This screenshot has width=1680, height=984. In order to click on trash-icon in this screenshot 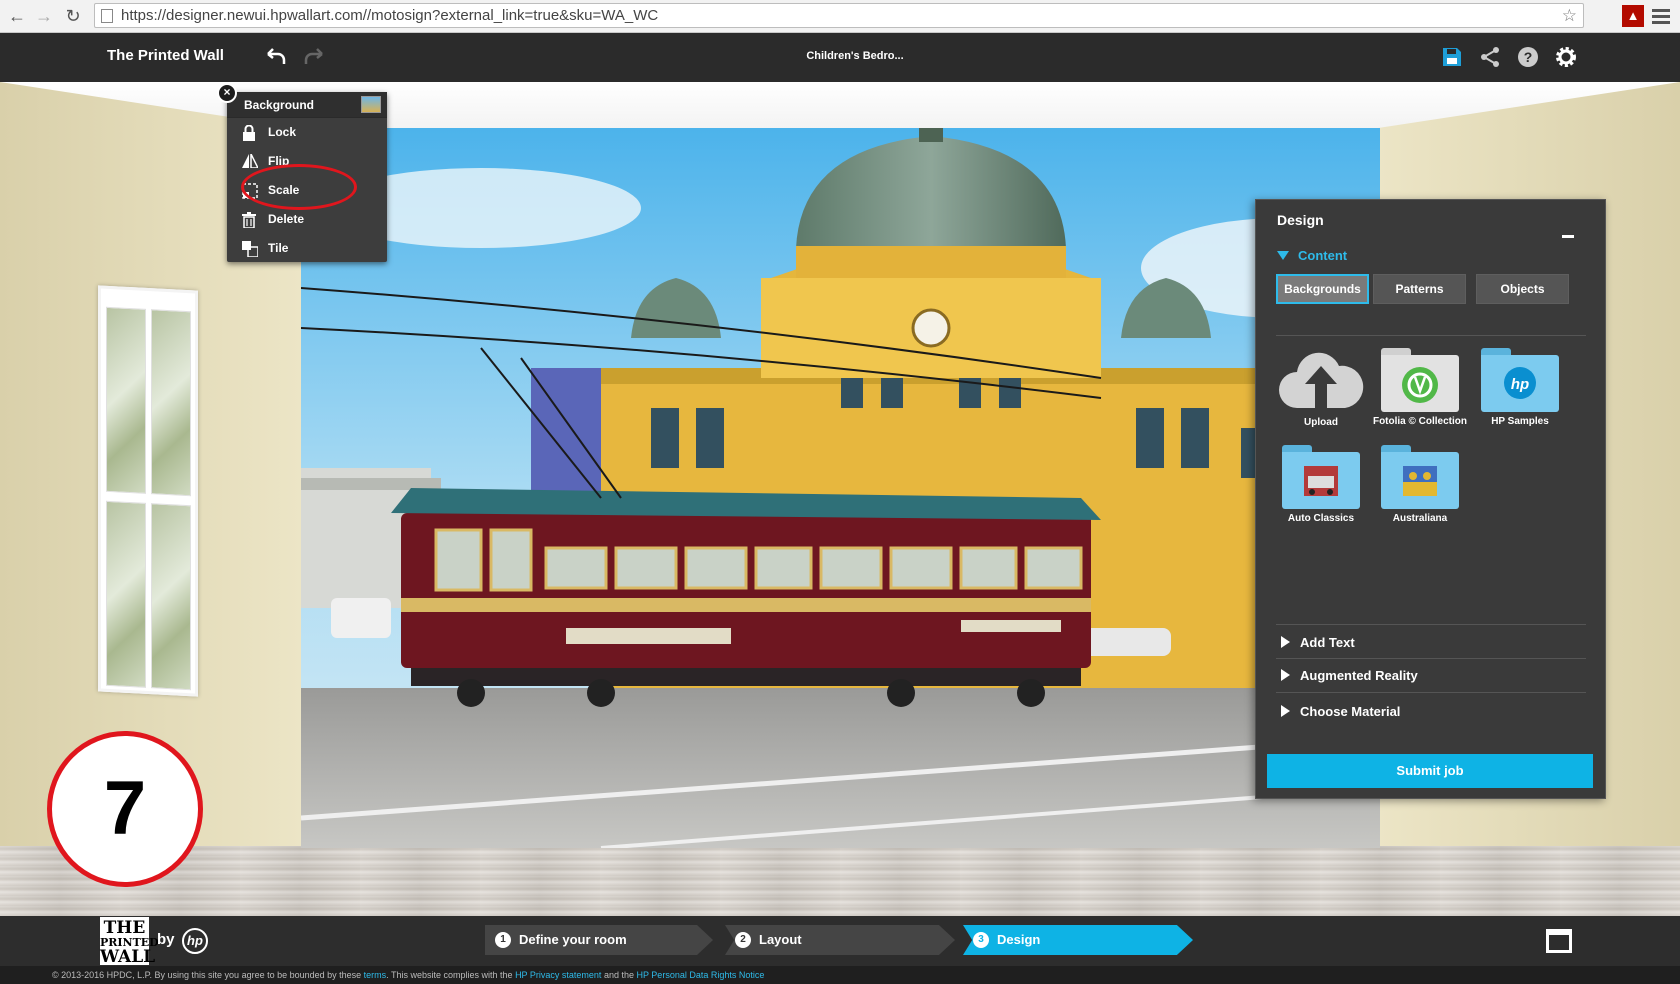, I will do `click(249, 220)`.